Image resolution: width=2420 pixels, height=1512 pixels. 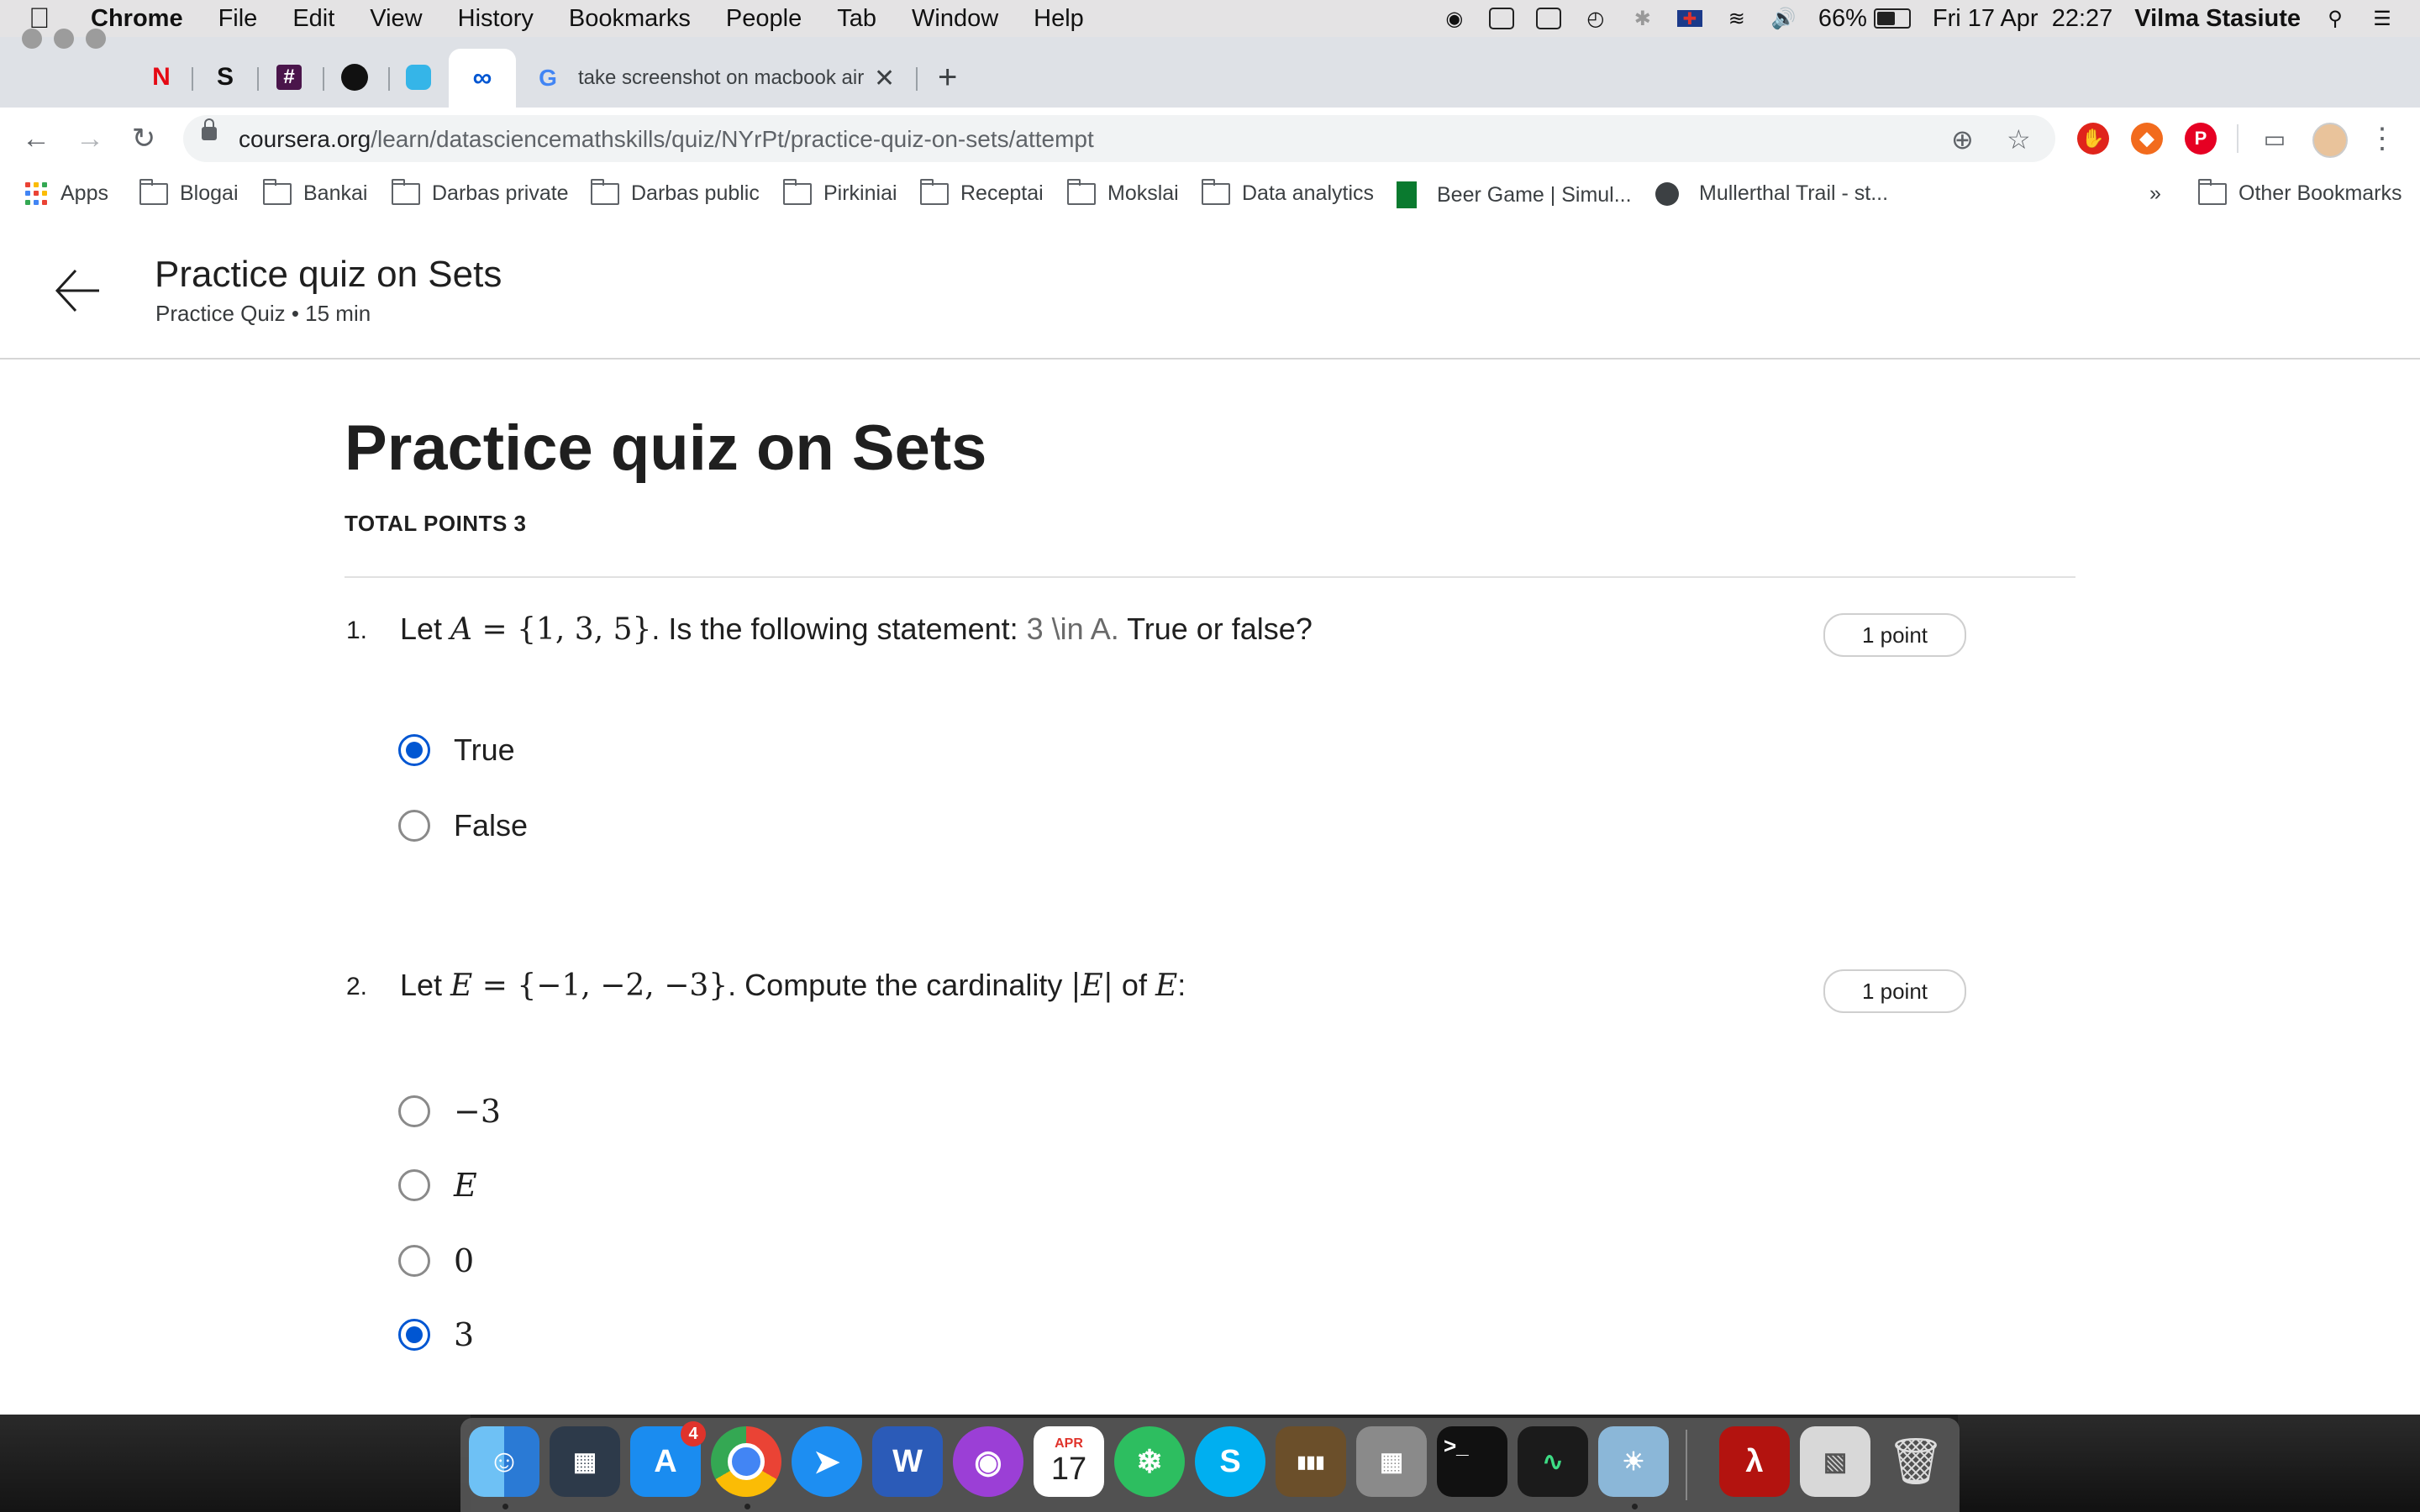 What do you see at coordinates (1633, 1461) in the screenshot?
I see `preview-icon: ☀` at bounding box center [1633, 1461].